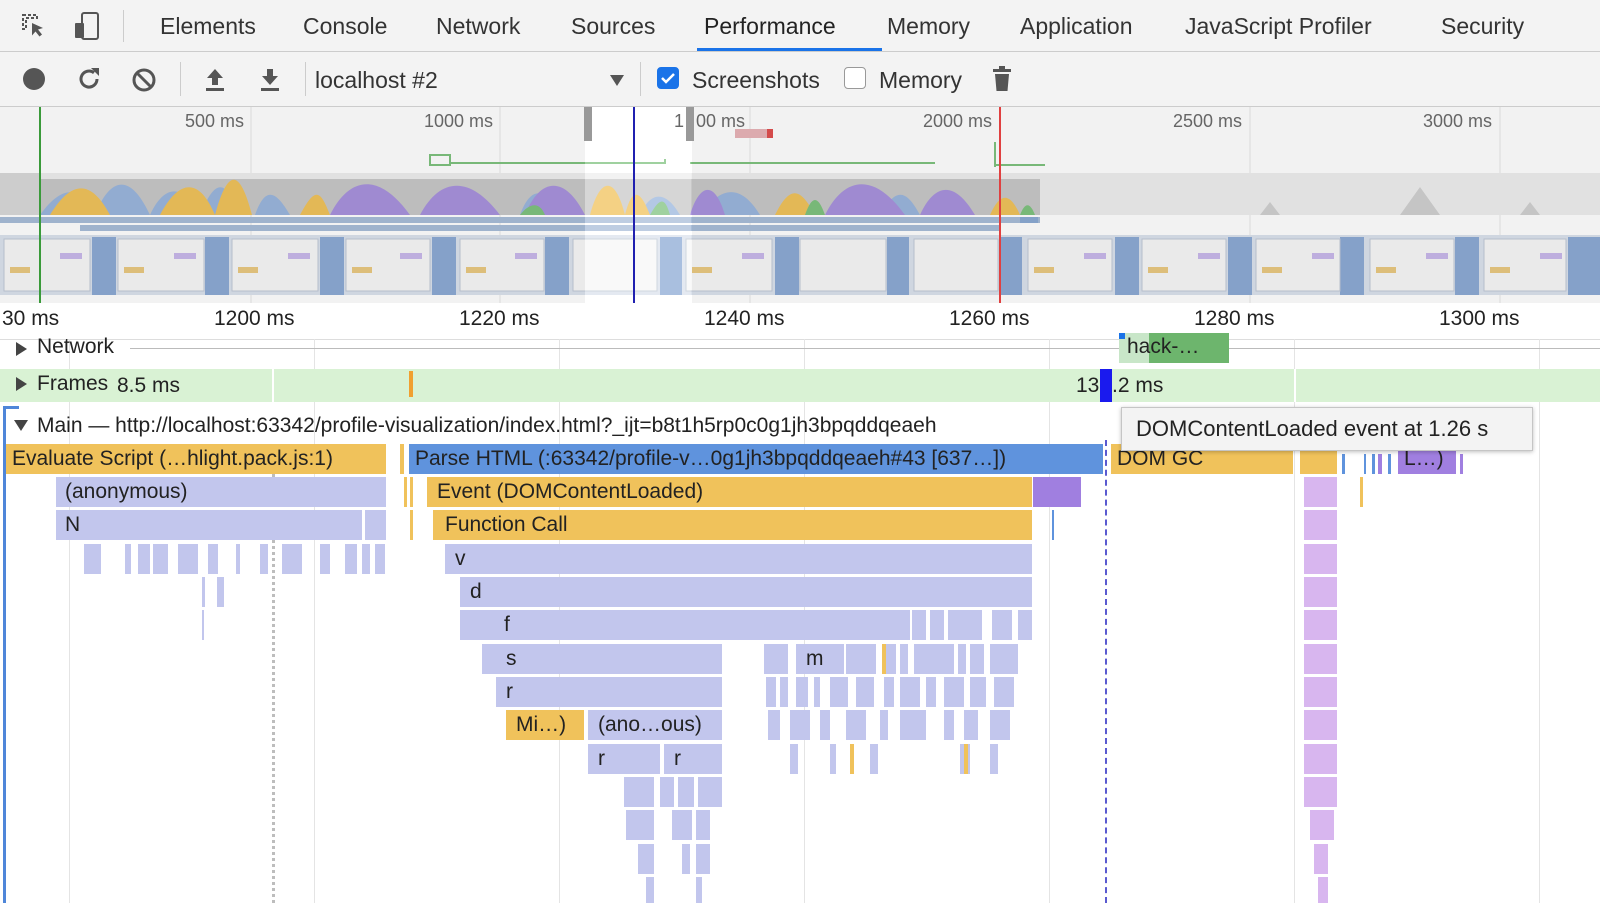 Image resolution: width=1600 pixels, height=903 pixels. Describe the element at coordinates (31, 318) in the screenshot. I see `ruler-label: 30 ms` at that location.